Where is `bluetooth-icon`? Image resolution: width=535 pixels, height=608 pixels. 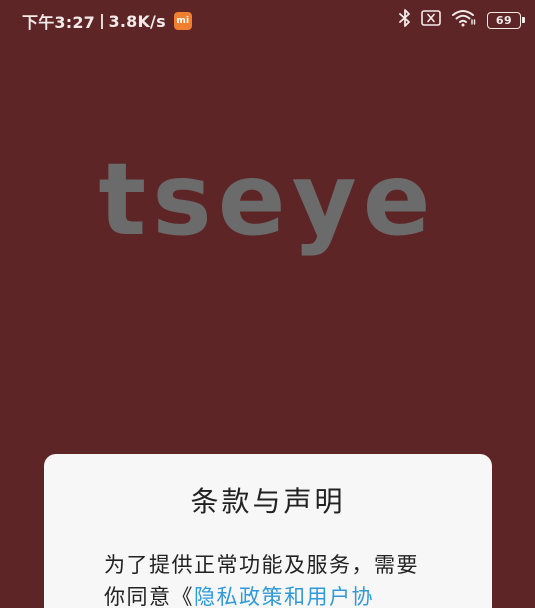 bluetooth-icon is located at coordinates (405, 20).